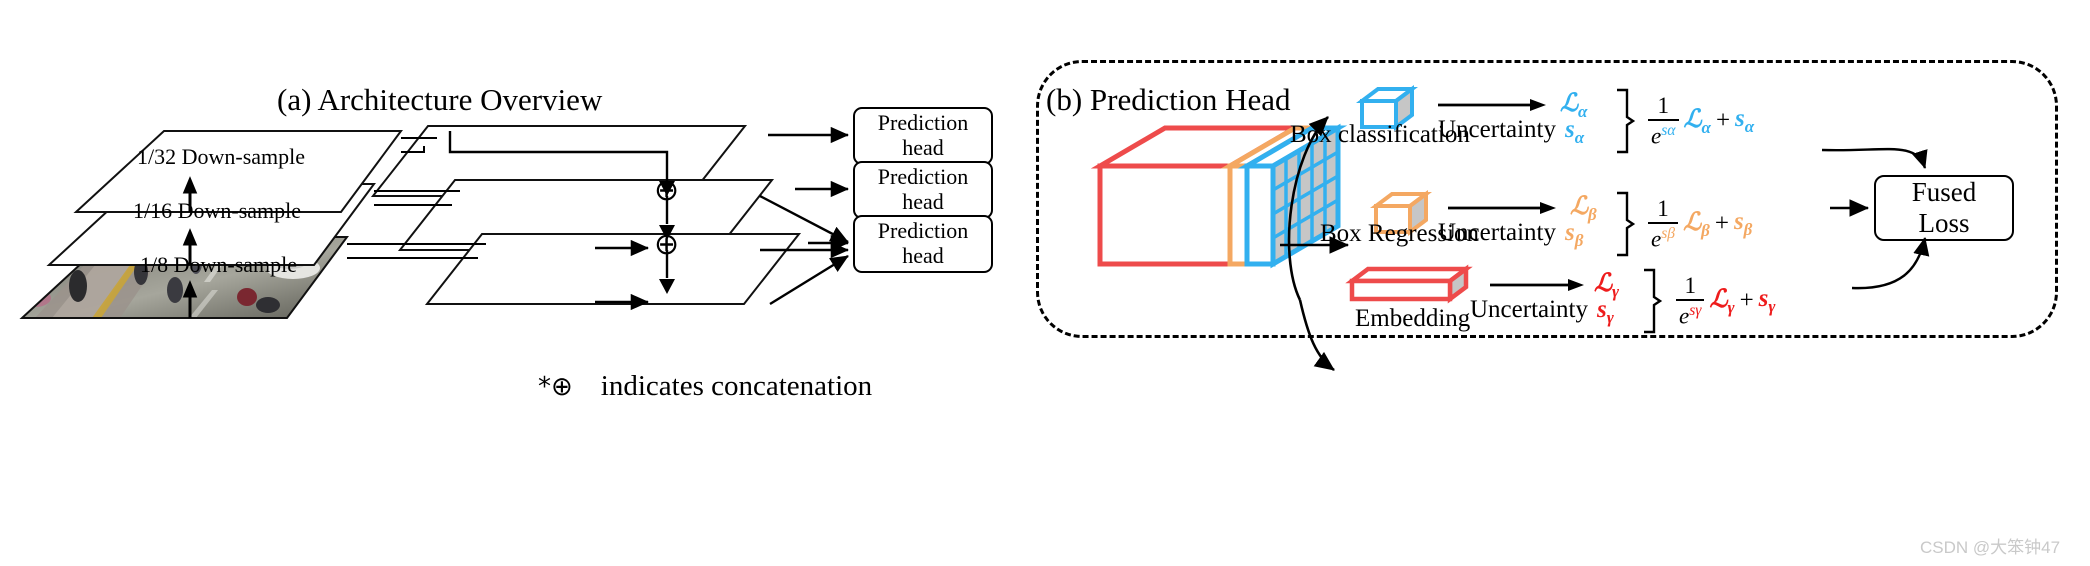 Image resolution: width=2090 pixels, height=566 pixels. Describe the element at coordinates (221, 156) in the screenshot. I see `layer-label-1-32: 1/32 Down-sample` at that location.